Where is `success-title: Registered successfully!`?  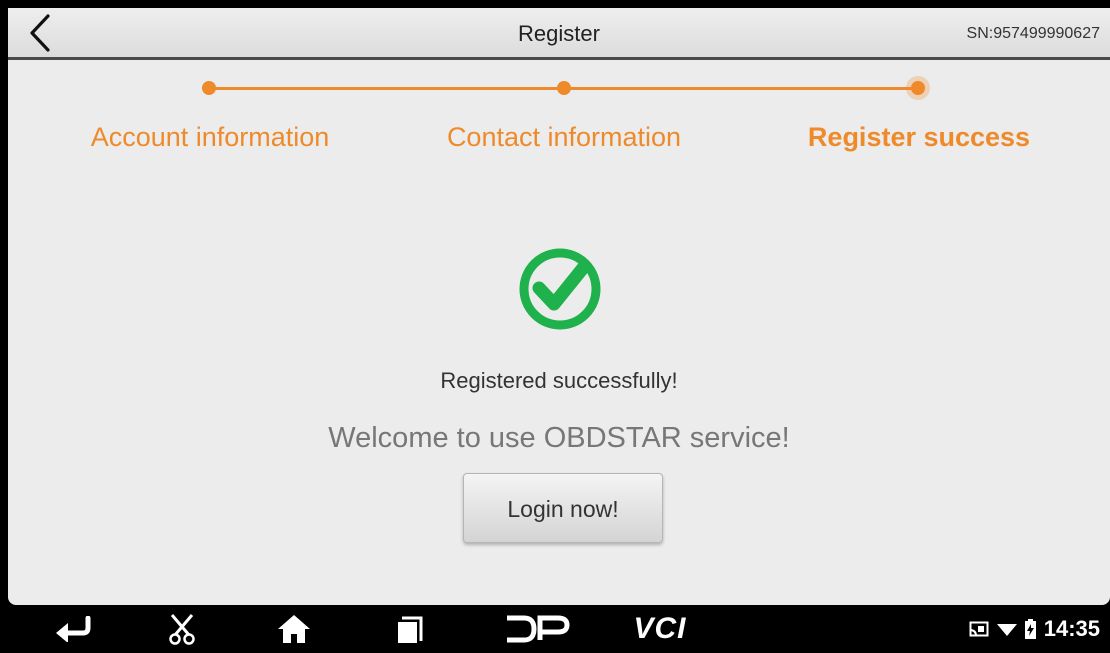 success-title: Registered successfully! is located at coordinates (559, 380).